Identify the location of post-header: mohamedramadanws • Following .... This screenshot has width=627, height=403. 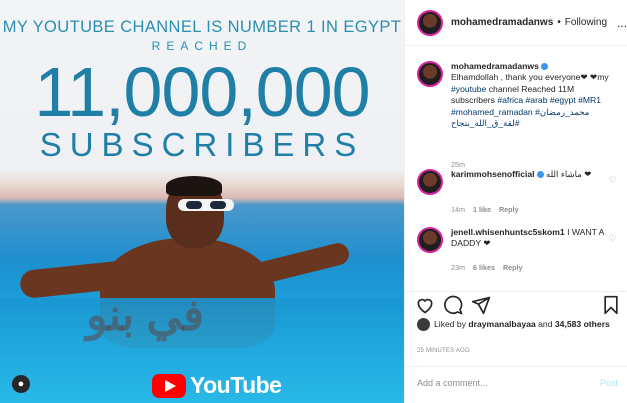
(516, 23).